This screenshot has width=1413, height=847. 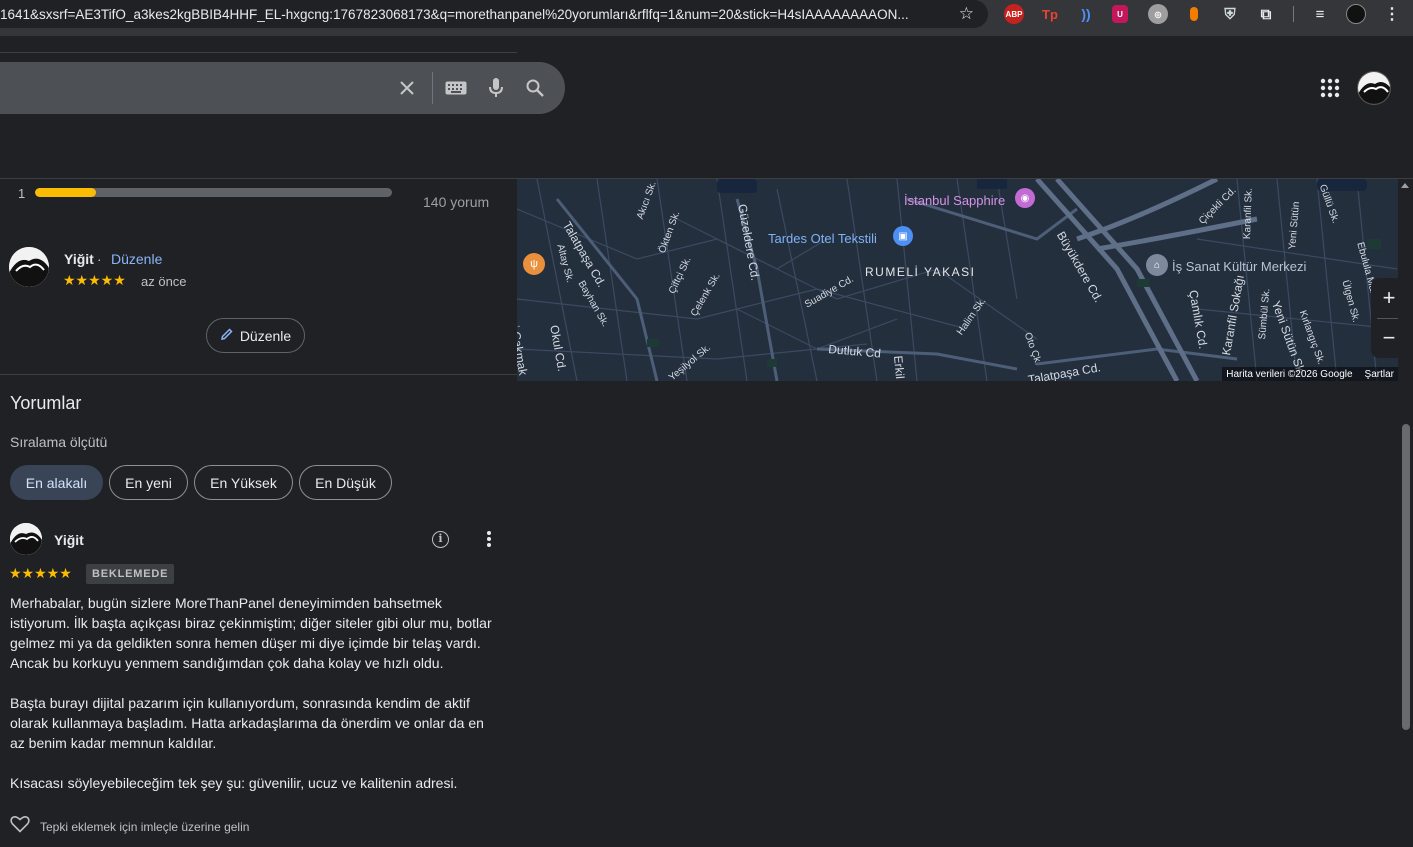 What do you see at coordinates (1239, 266) in the screenshot?
I see `poi-label: İş Sanat Kültür Merkezi` at bounding box center [1239, 266].